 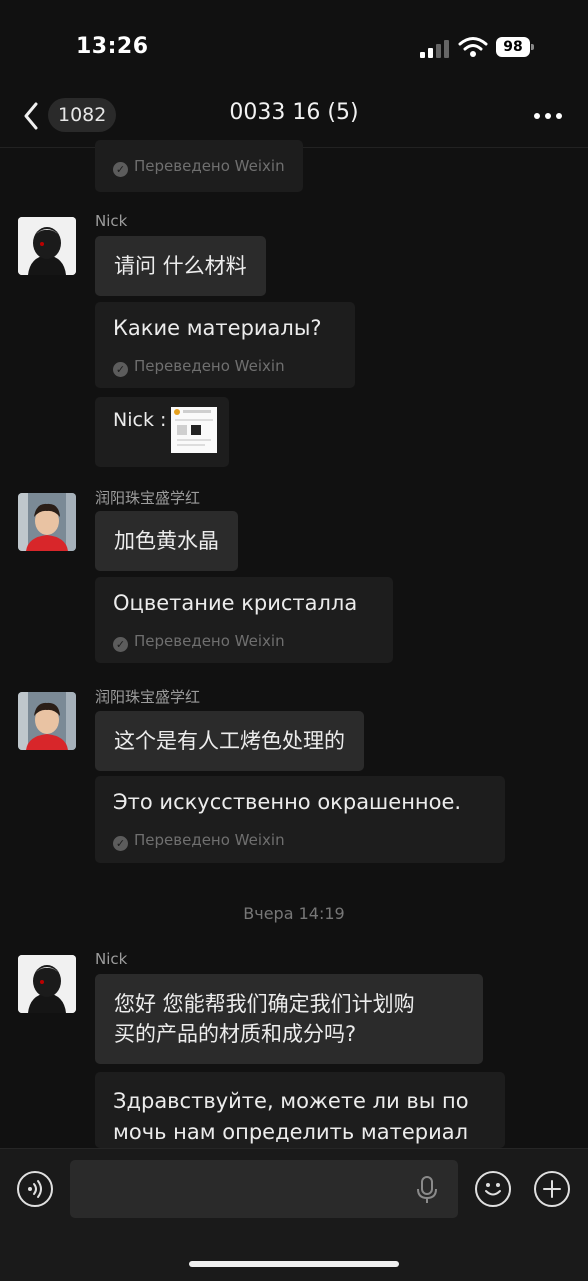 I want to click on plus-icon, so click(x=552, y=1189).